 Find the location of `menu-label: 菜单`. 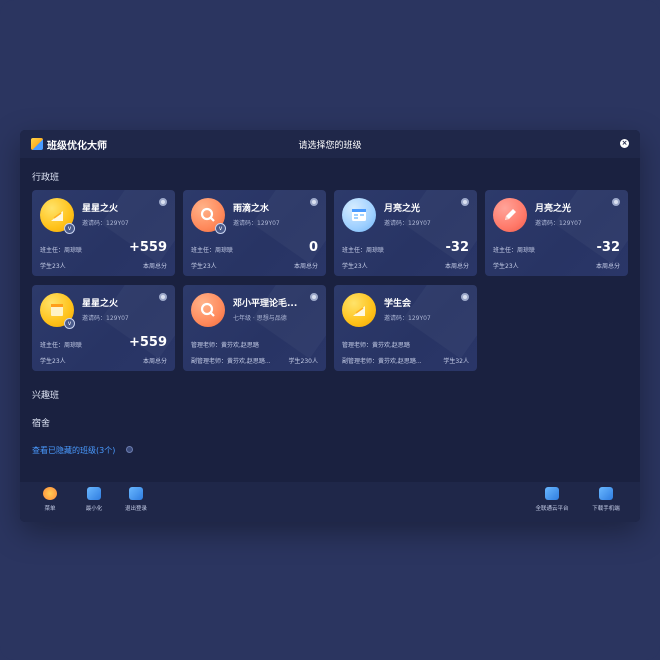

menu-label: 菜单 is located at coordinates (50, 509).